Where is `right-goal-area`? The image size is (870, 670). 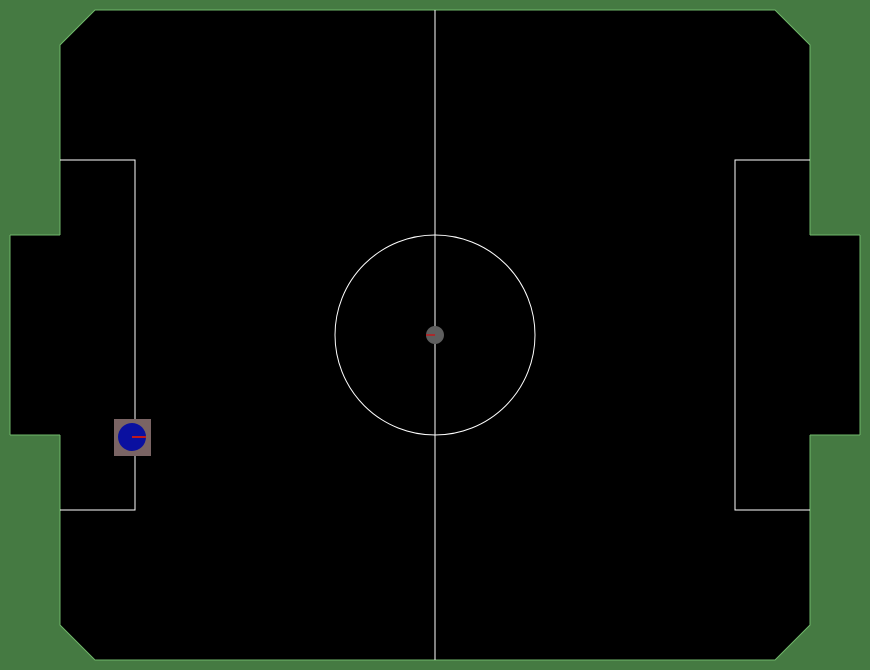 right-goal-area is located at coordinates (834, 335).